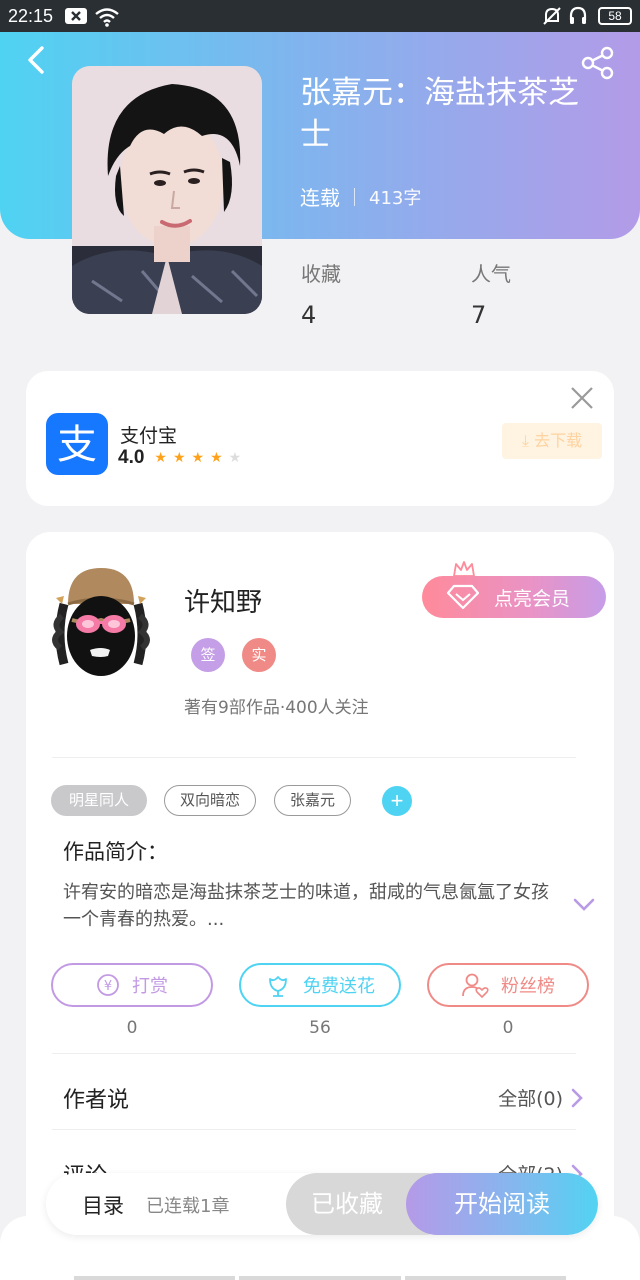 The width and height of the screenshot is (640, 1280). What do you see at coordinates (320, 16) in the screenshot?
I see `status-bar: 22:15 58` at bounding box center [320, 16].